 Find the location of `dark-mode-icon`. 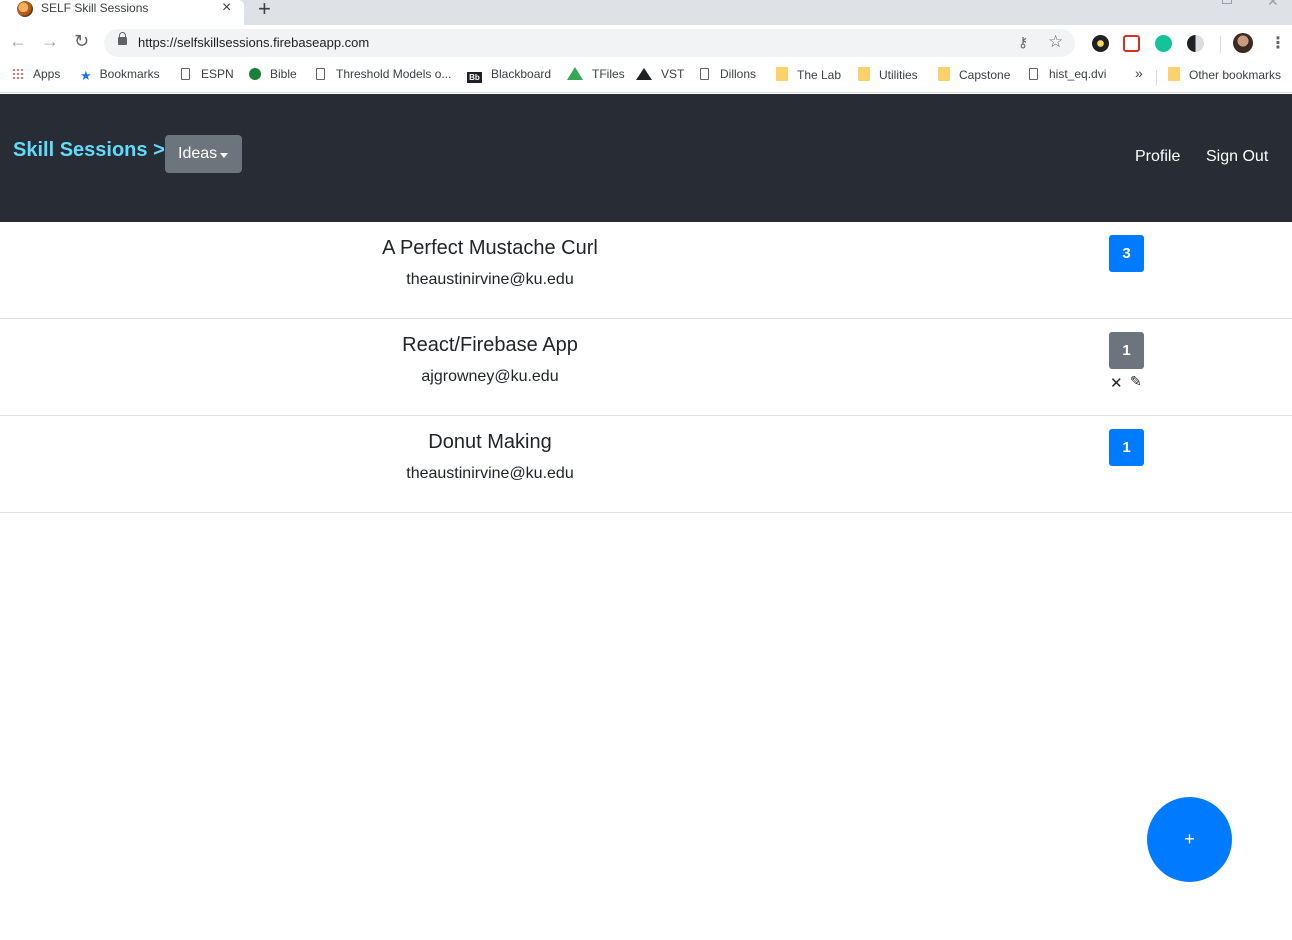

dark-mode-icon is located at coordinates (1195, 43).